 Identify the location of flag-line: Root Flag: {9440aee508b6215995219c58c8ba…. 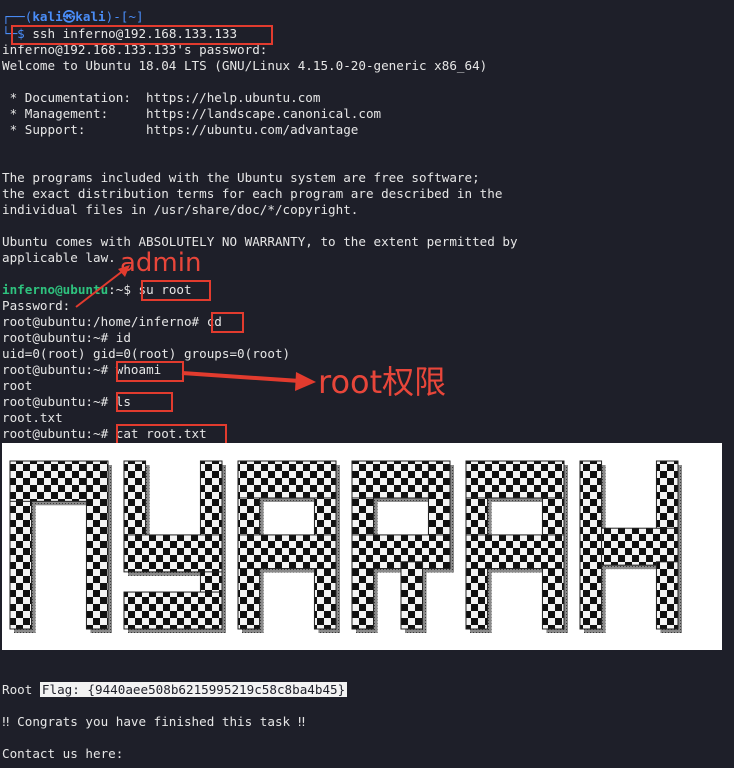
(175, 690).